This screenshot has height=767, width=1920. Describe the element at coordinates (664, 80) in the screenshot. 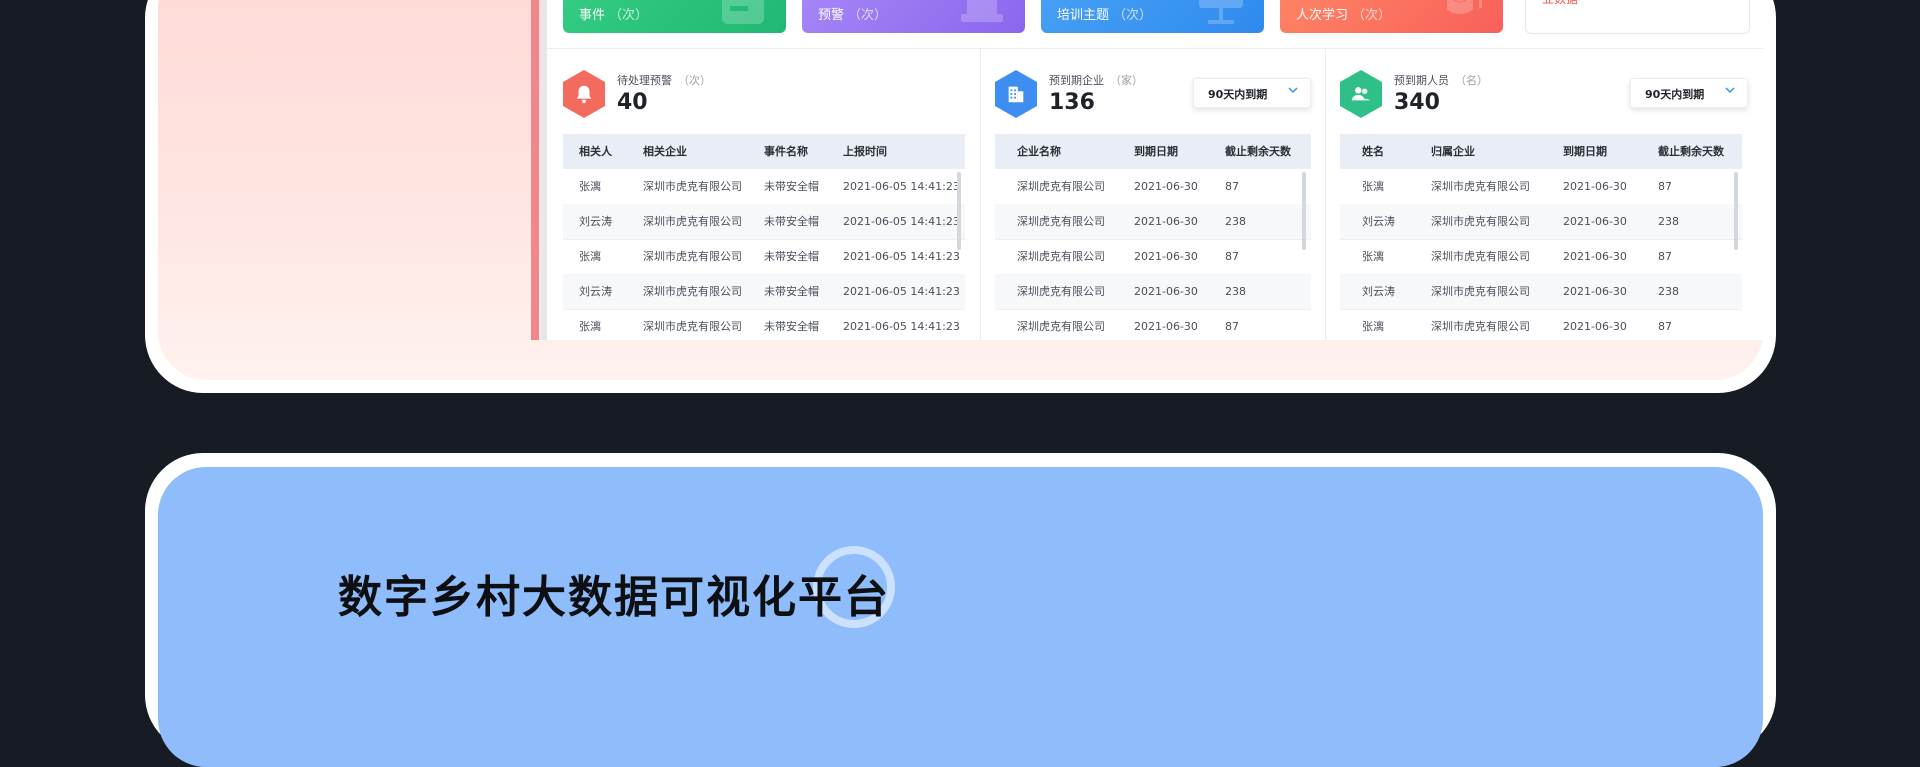

I see `panel-title: 待处理预警 （次）` at that location.